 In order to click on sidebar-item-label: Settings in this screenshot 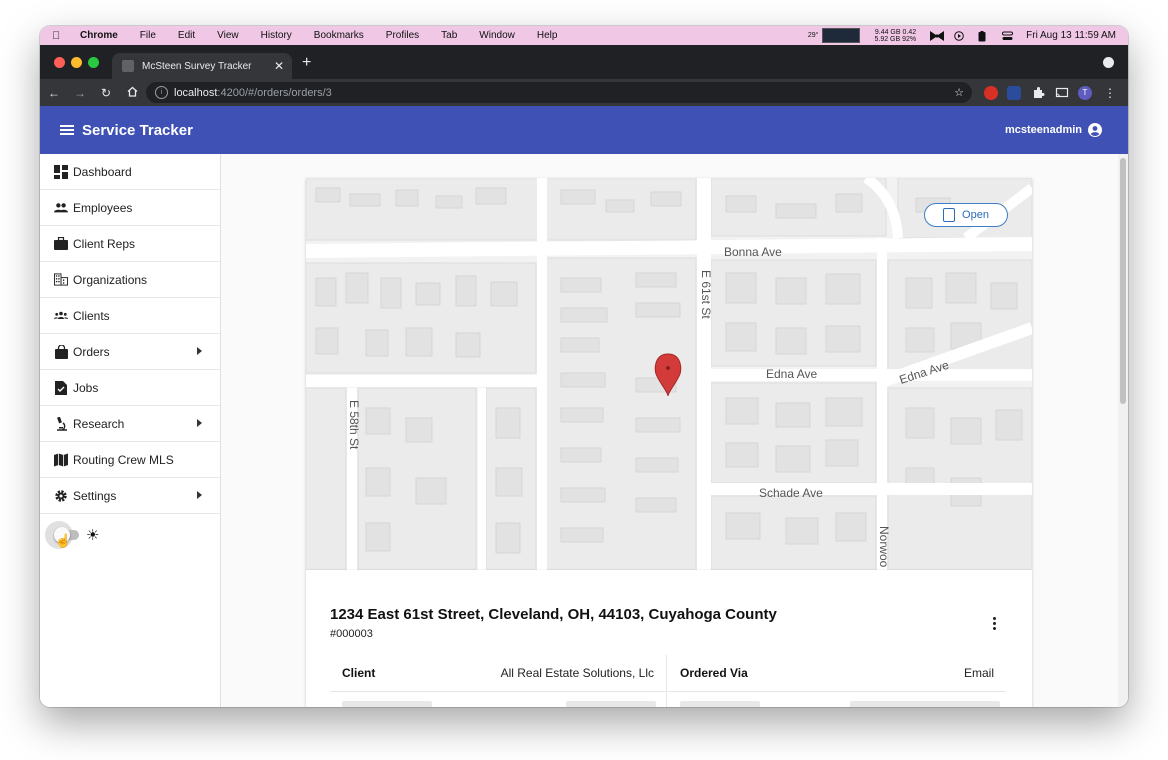, I will do `click(95, 495)`.